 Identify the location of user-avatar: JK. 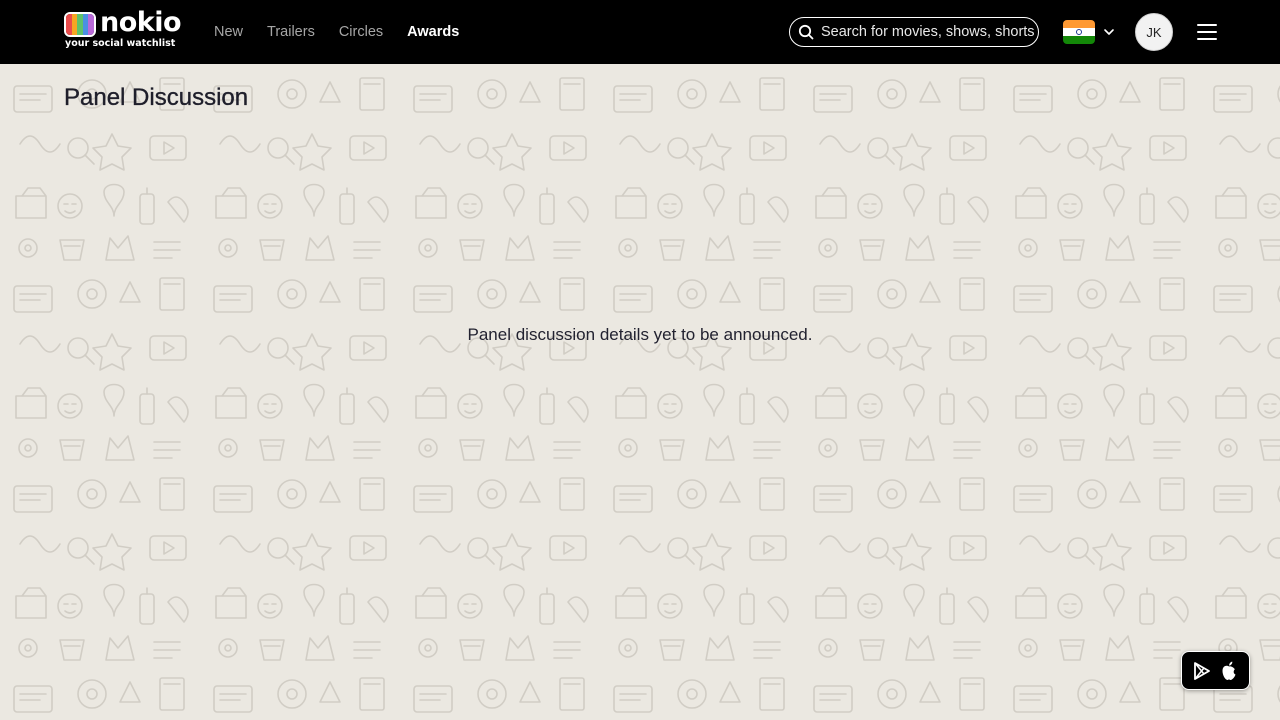
(1154, 32).